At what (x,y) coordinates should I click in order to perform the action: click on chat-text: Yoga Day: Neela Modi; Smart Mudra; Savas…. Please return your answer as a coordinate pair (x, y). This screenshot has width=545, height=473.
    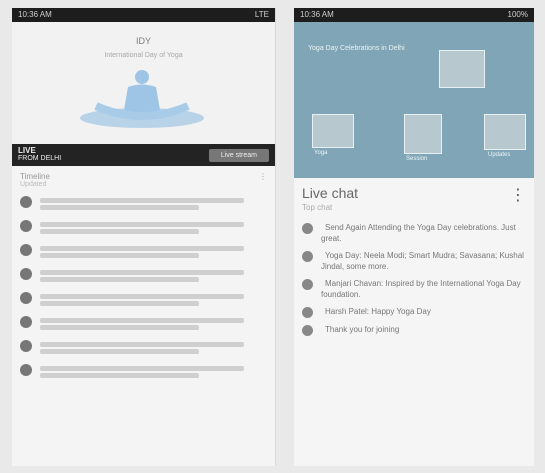
    Looking at the image, I should click on (422, 261).